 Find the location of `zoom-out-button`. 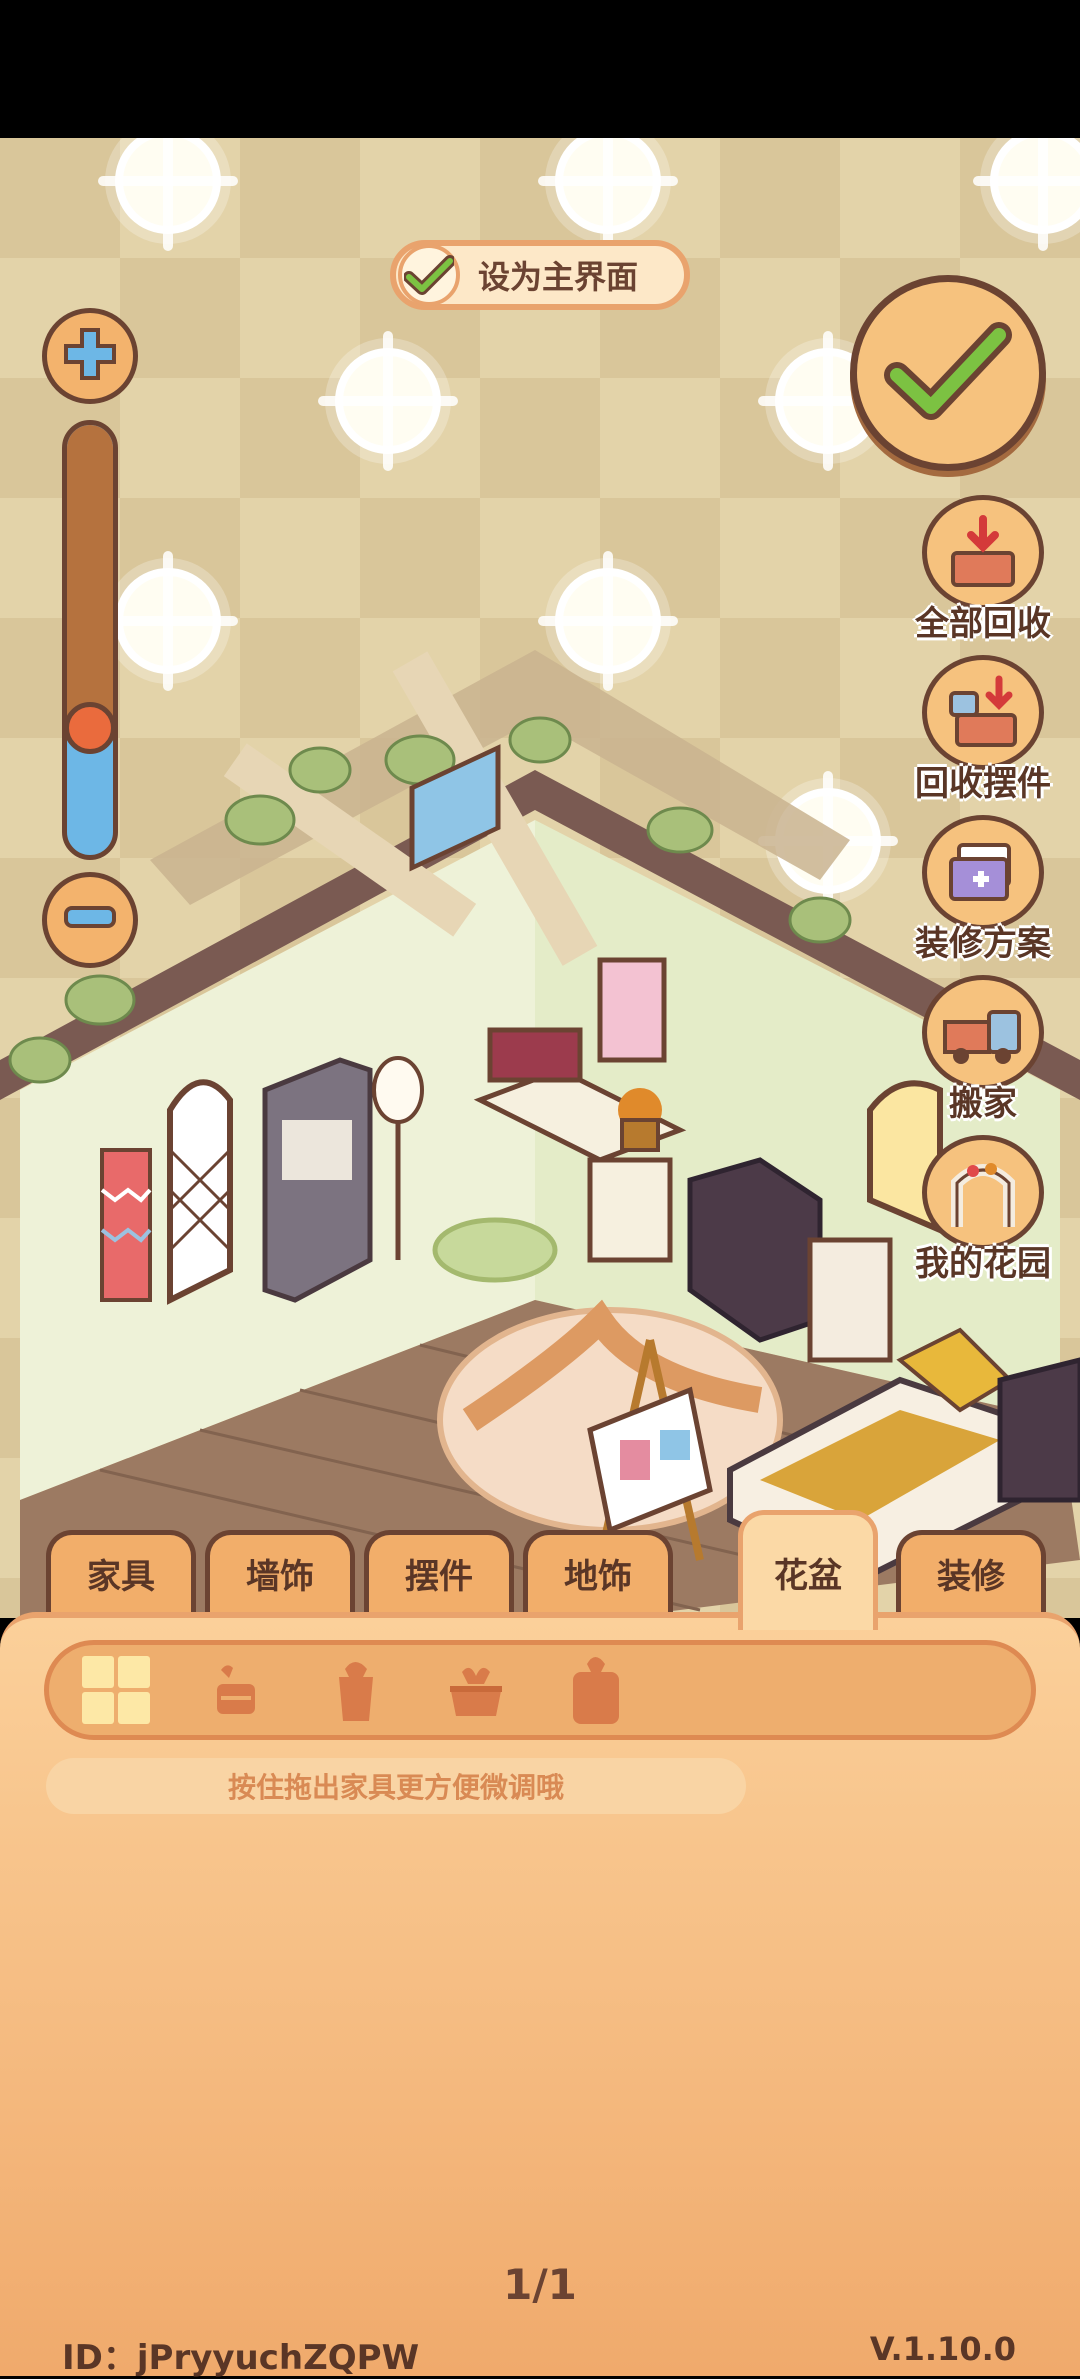

zoom-out-button is located at coordinates (90, 920).